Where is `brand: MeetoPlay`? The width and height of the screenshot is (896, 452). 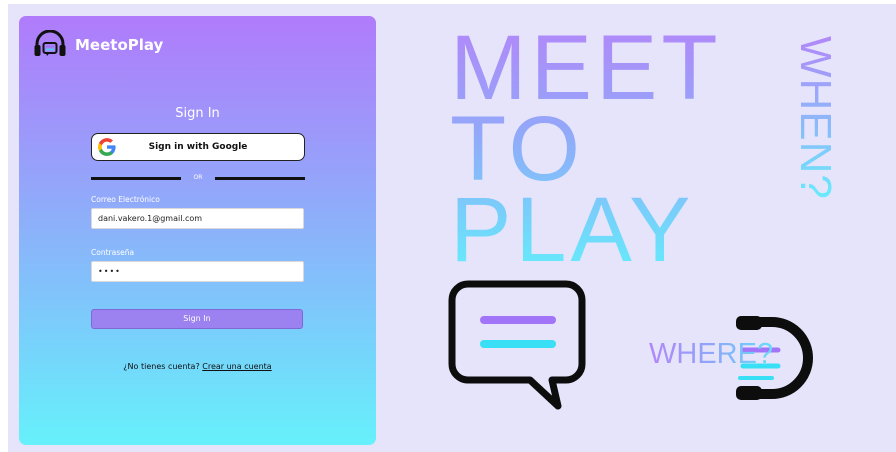 brand: MeetoPlay is located at coordinates (98, 45).